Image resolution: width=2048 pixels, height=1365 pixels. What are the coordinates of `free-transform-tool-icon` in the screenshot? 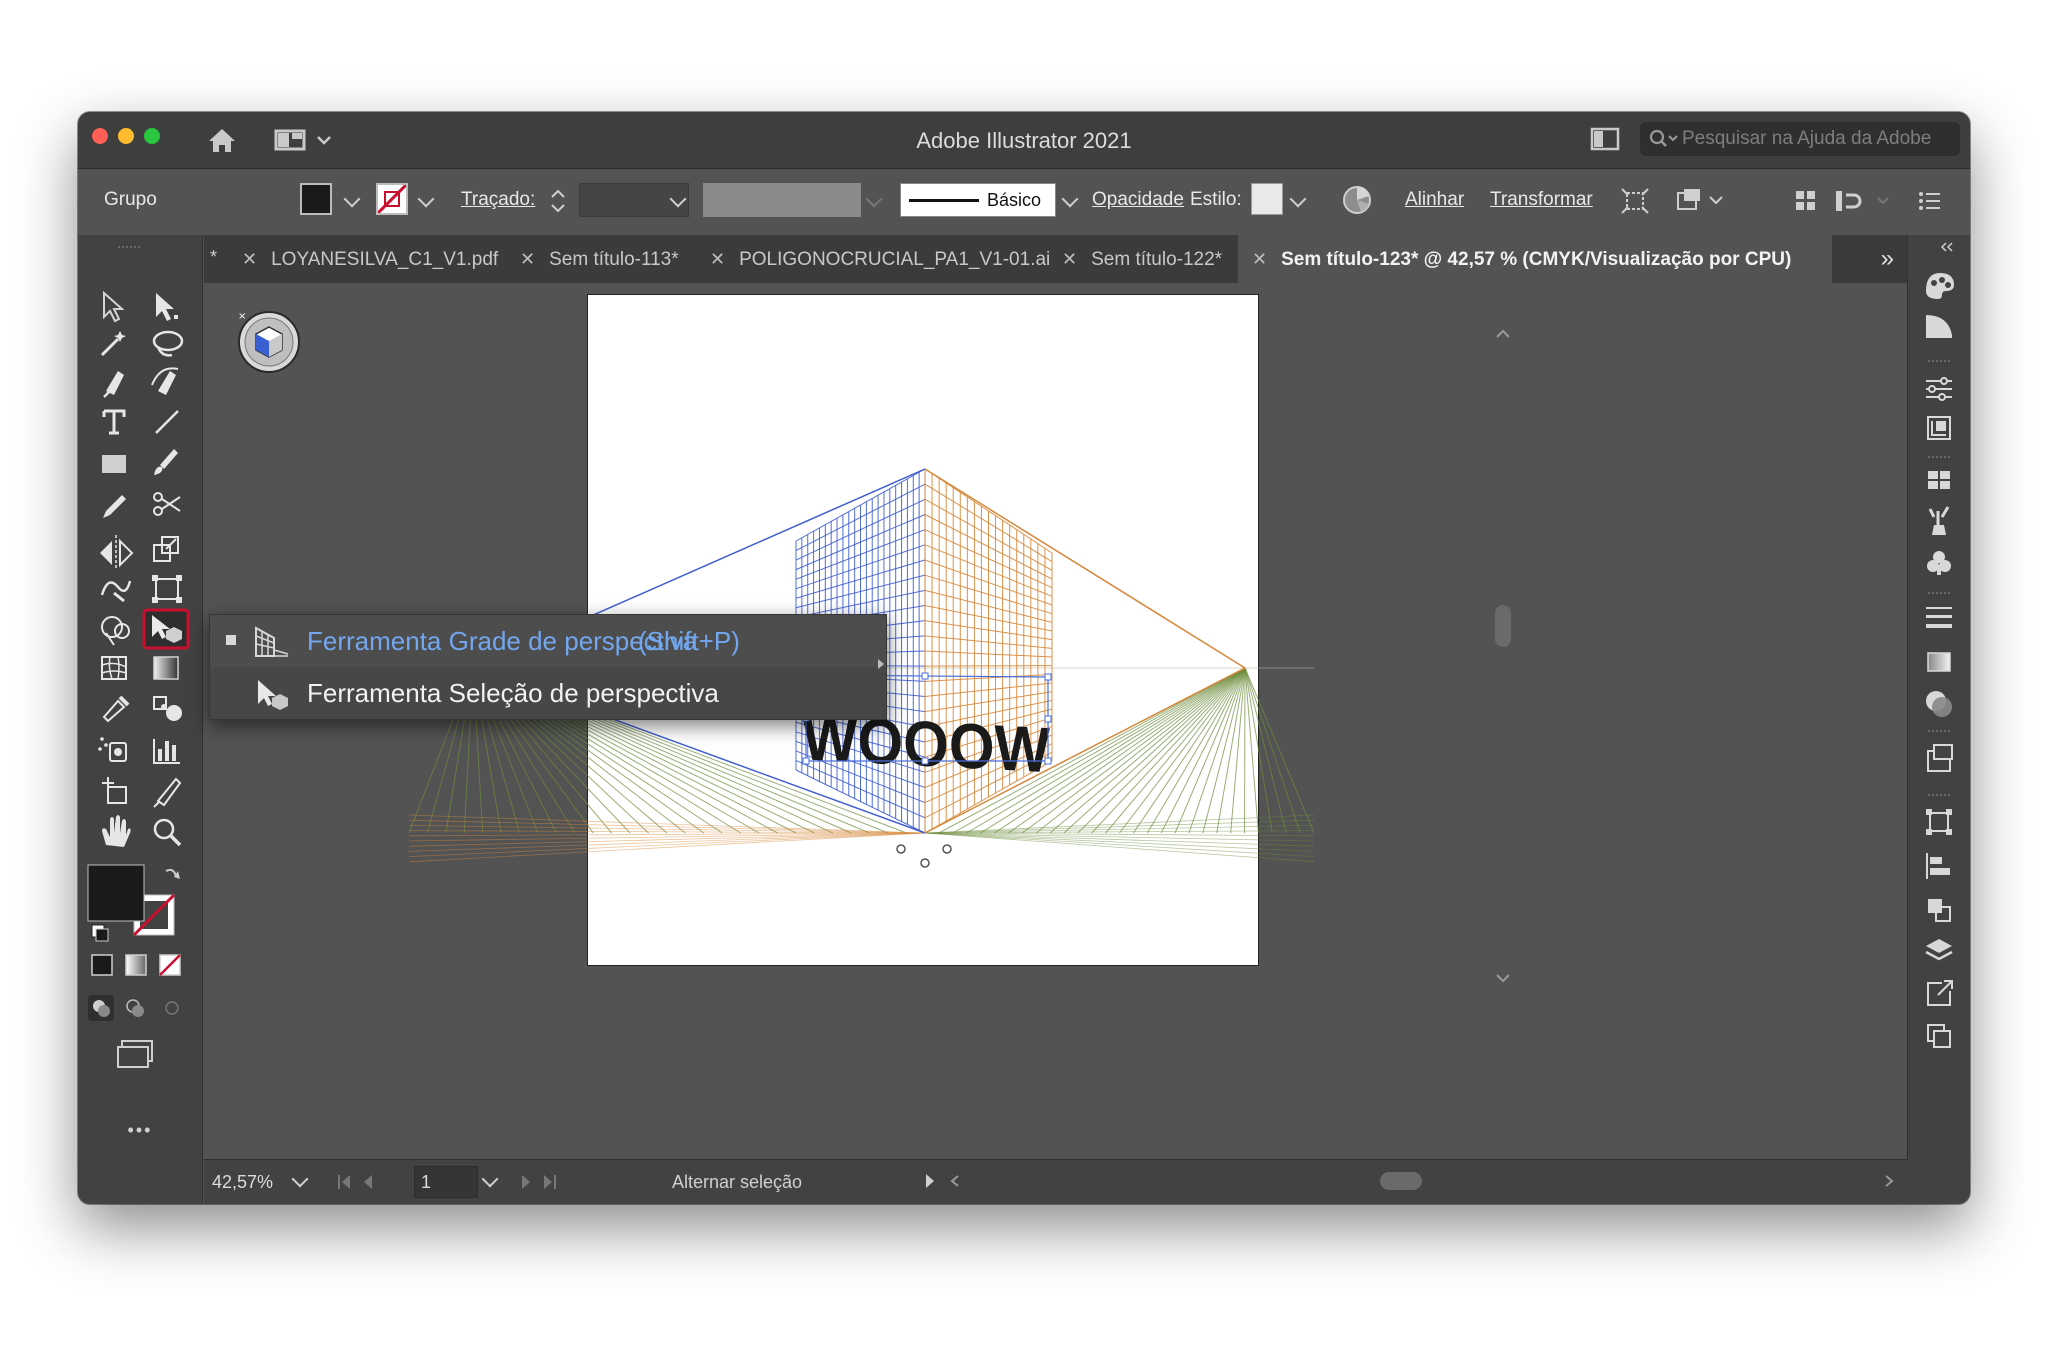 It's located at (167, 589).